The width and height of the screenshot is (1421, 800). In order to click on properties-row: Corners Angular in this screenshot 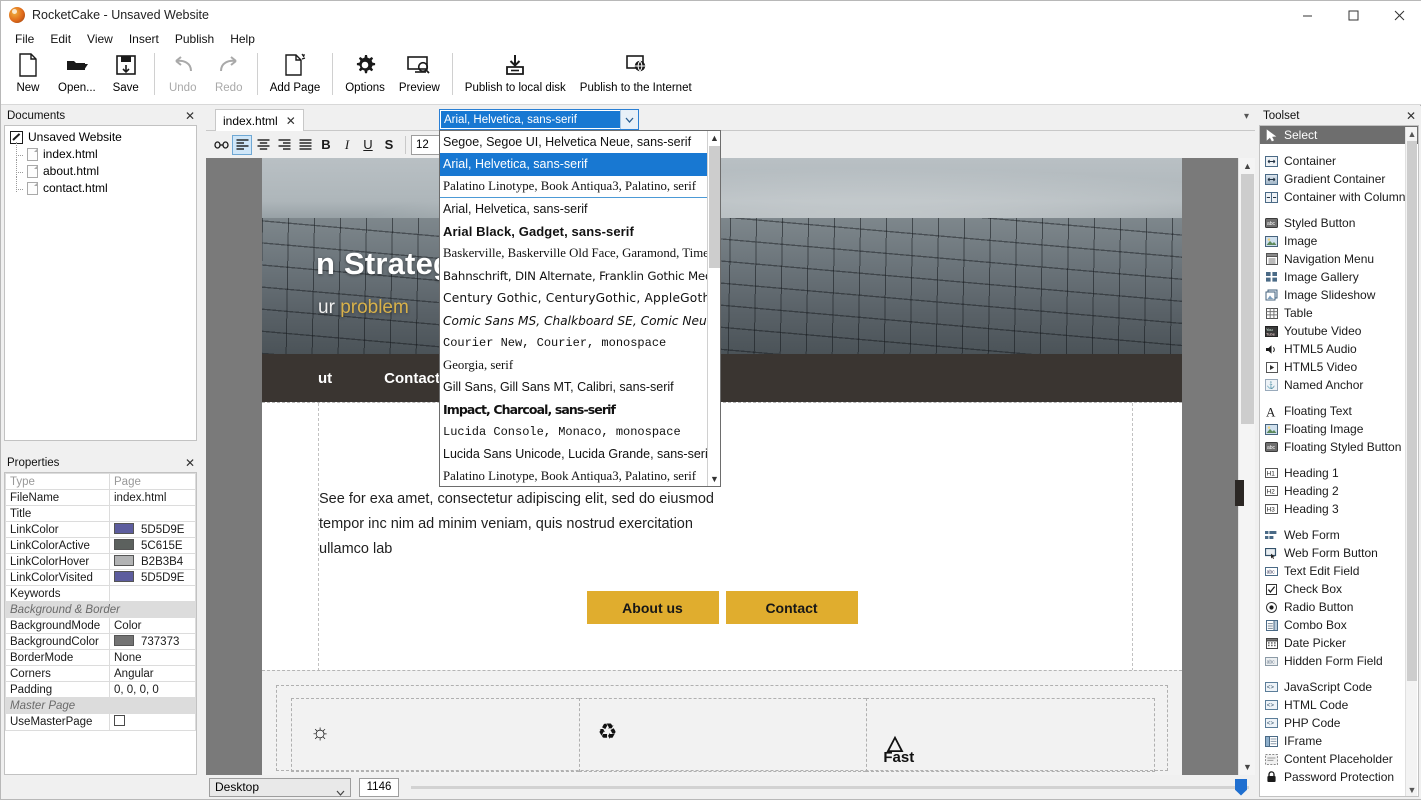, I will do `click(100, 673)`.